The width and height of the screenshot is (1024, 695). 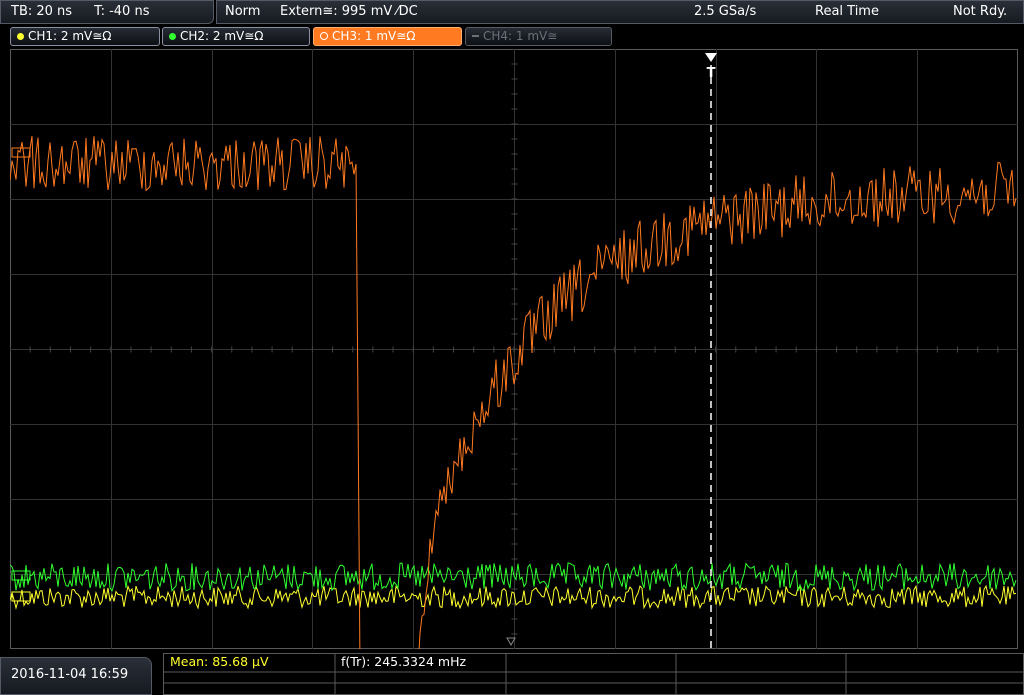 What do you see at coordinates (349, 12) in the screenshot?
I see `trigger-source: Extern≅: 995 mV ⁄DC` at bounding box center [349, 12].